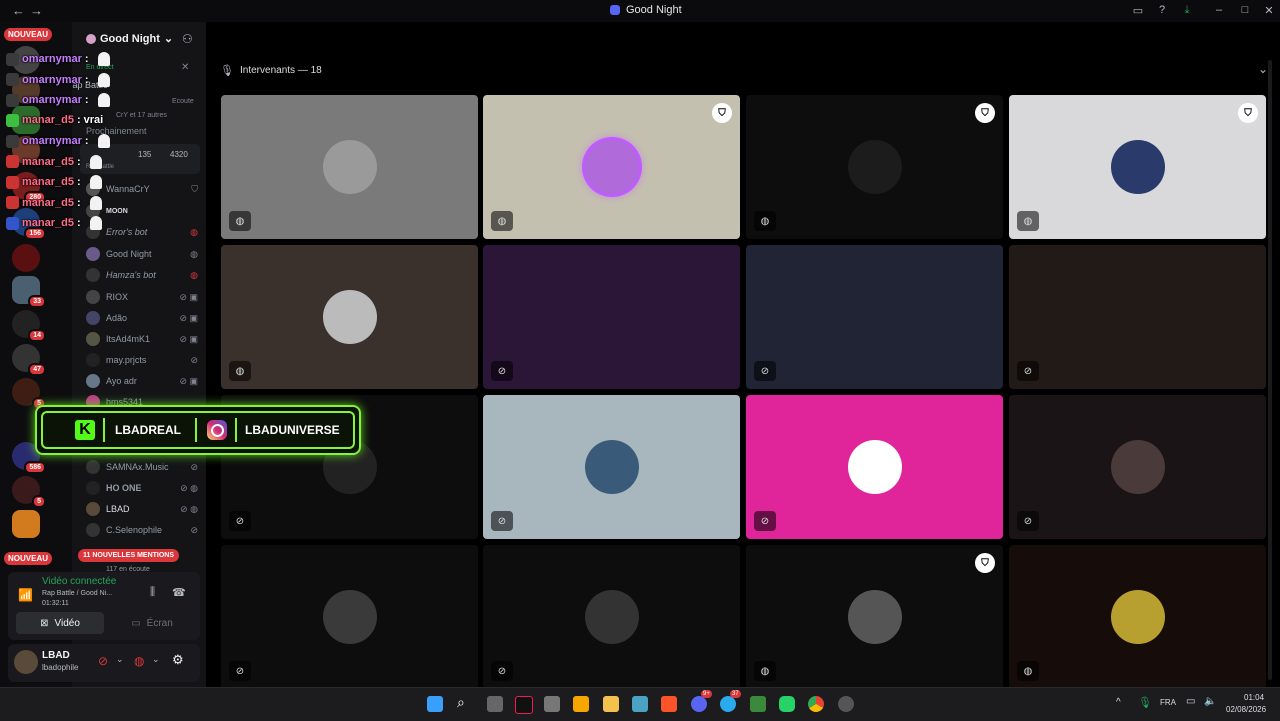  I want to click on scrollbar, so click(1270, 370).